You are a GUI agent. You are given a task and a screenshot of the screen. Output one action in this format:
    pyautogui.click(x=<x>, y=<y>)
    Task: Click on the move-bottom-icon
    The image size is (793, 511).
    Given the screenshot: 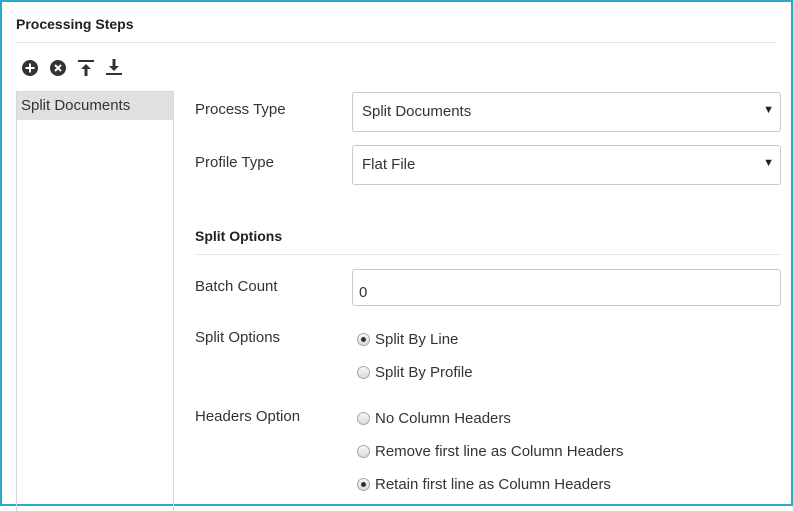 What is the action you would take?
    pyautogui.click(x=114, y=67)
    